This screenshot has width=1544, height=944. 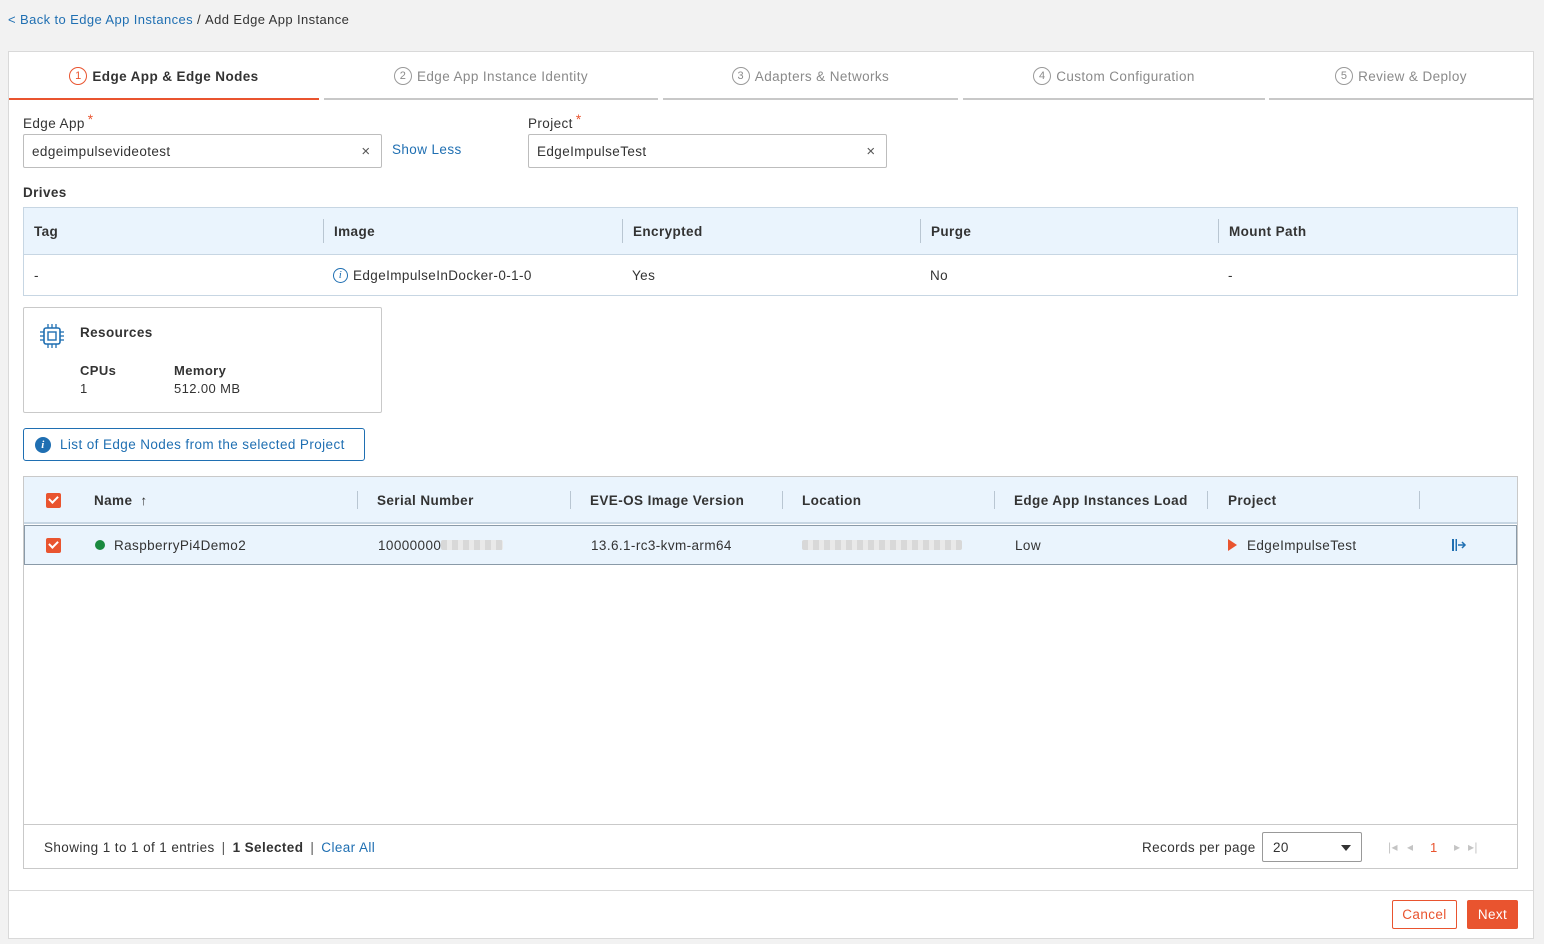 What do you see at coordinates (36, 275) in the screenshot?
I see `drive-tag: -` at bounding box center [36, 275].